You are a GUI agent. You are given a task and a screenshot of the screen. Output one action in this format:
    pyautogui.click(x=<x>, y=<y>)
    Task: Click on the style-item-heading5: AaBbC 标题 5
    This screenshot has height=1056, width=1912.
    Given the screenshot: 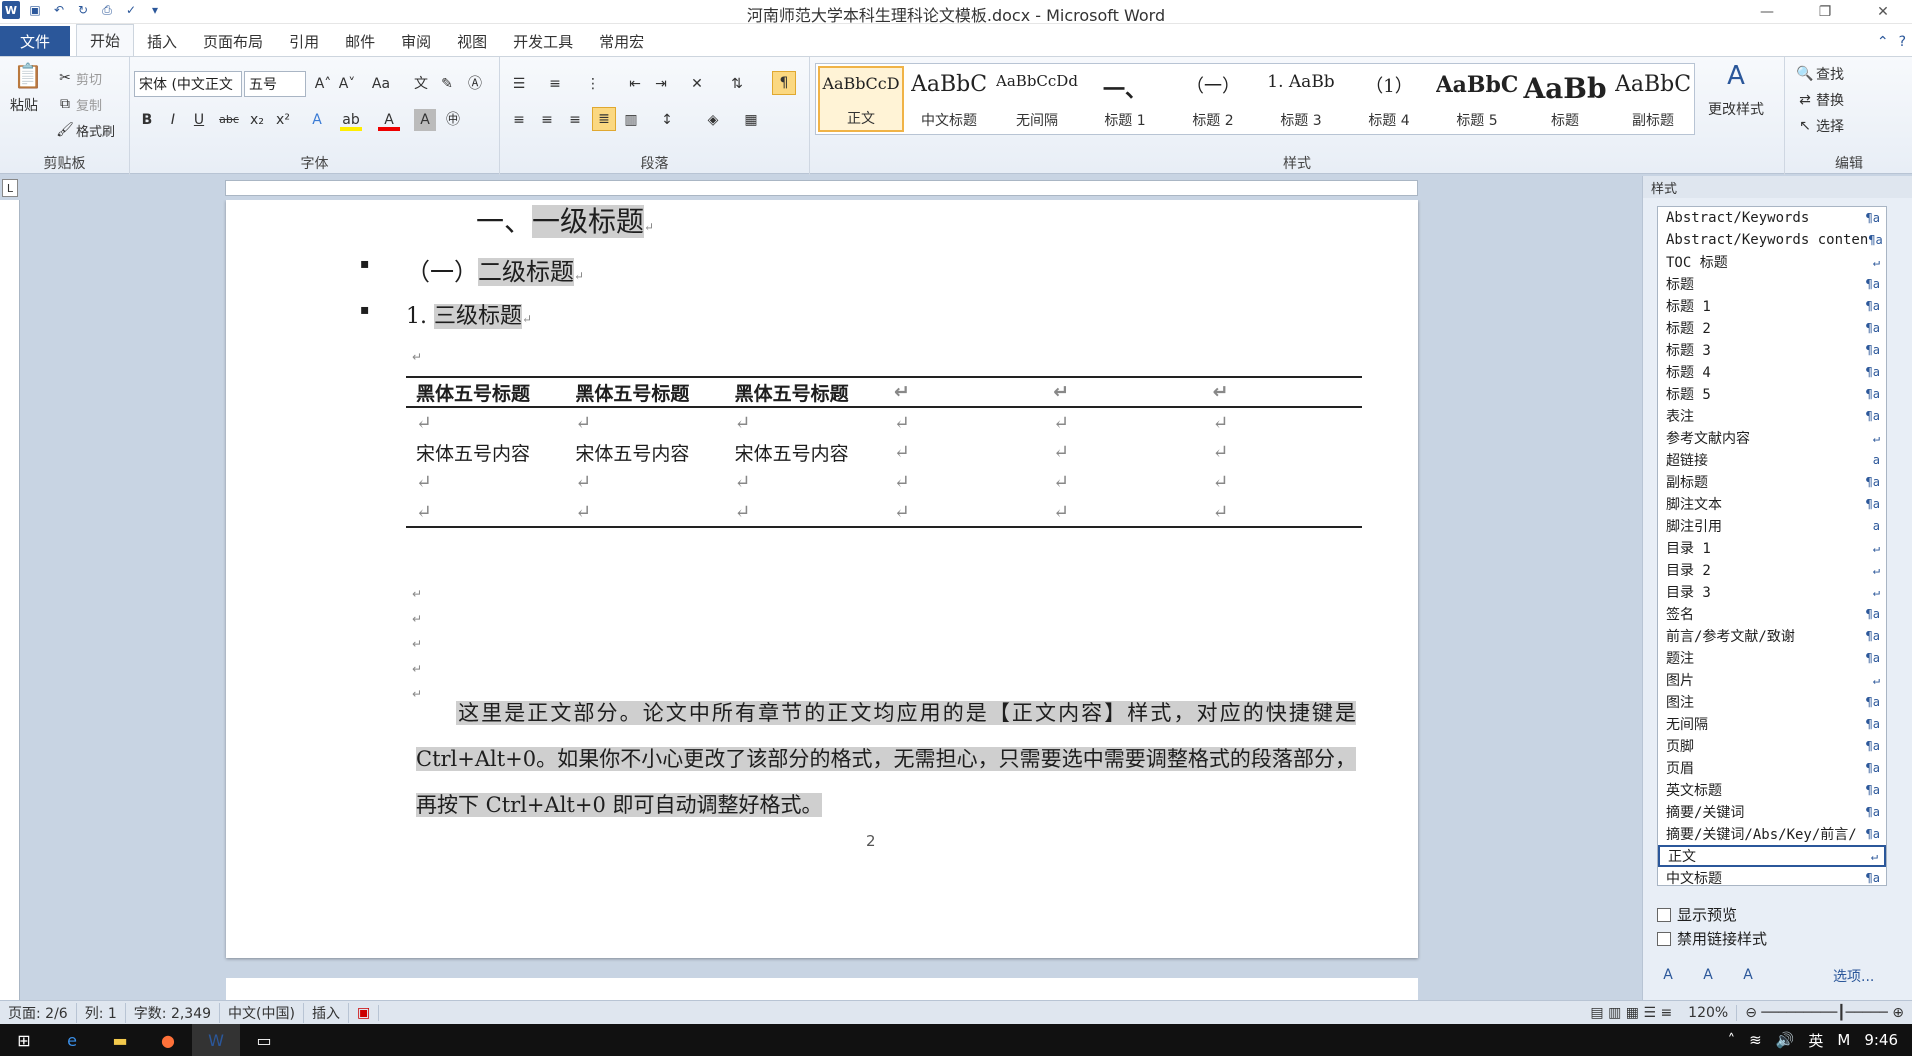 What is the action you would take?
    pyautogui.click(x=1477, y=99)
    